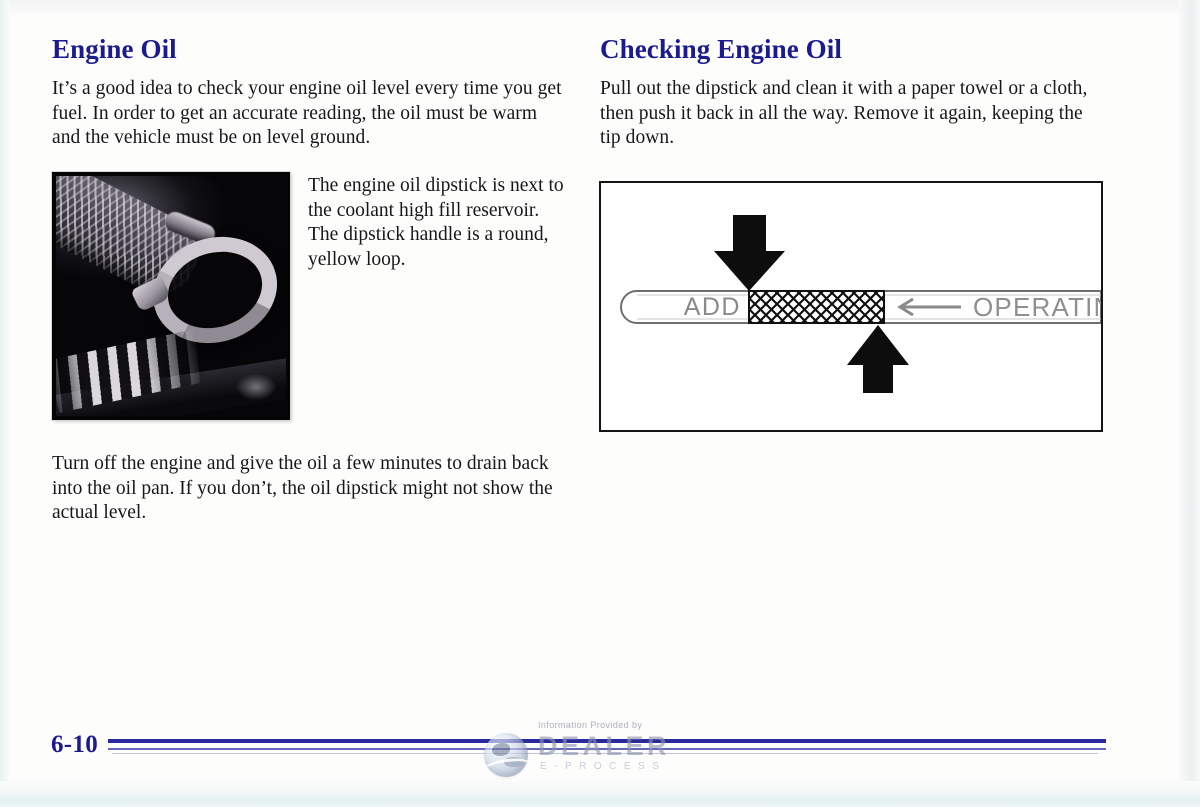  I want to click on scan-edge-top, so click(600, 7).